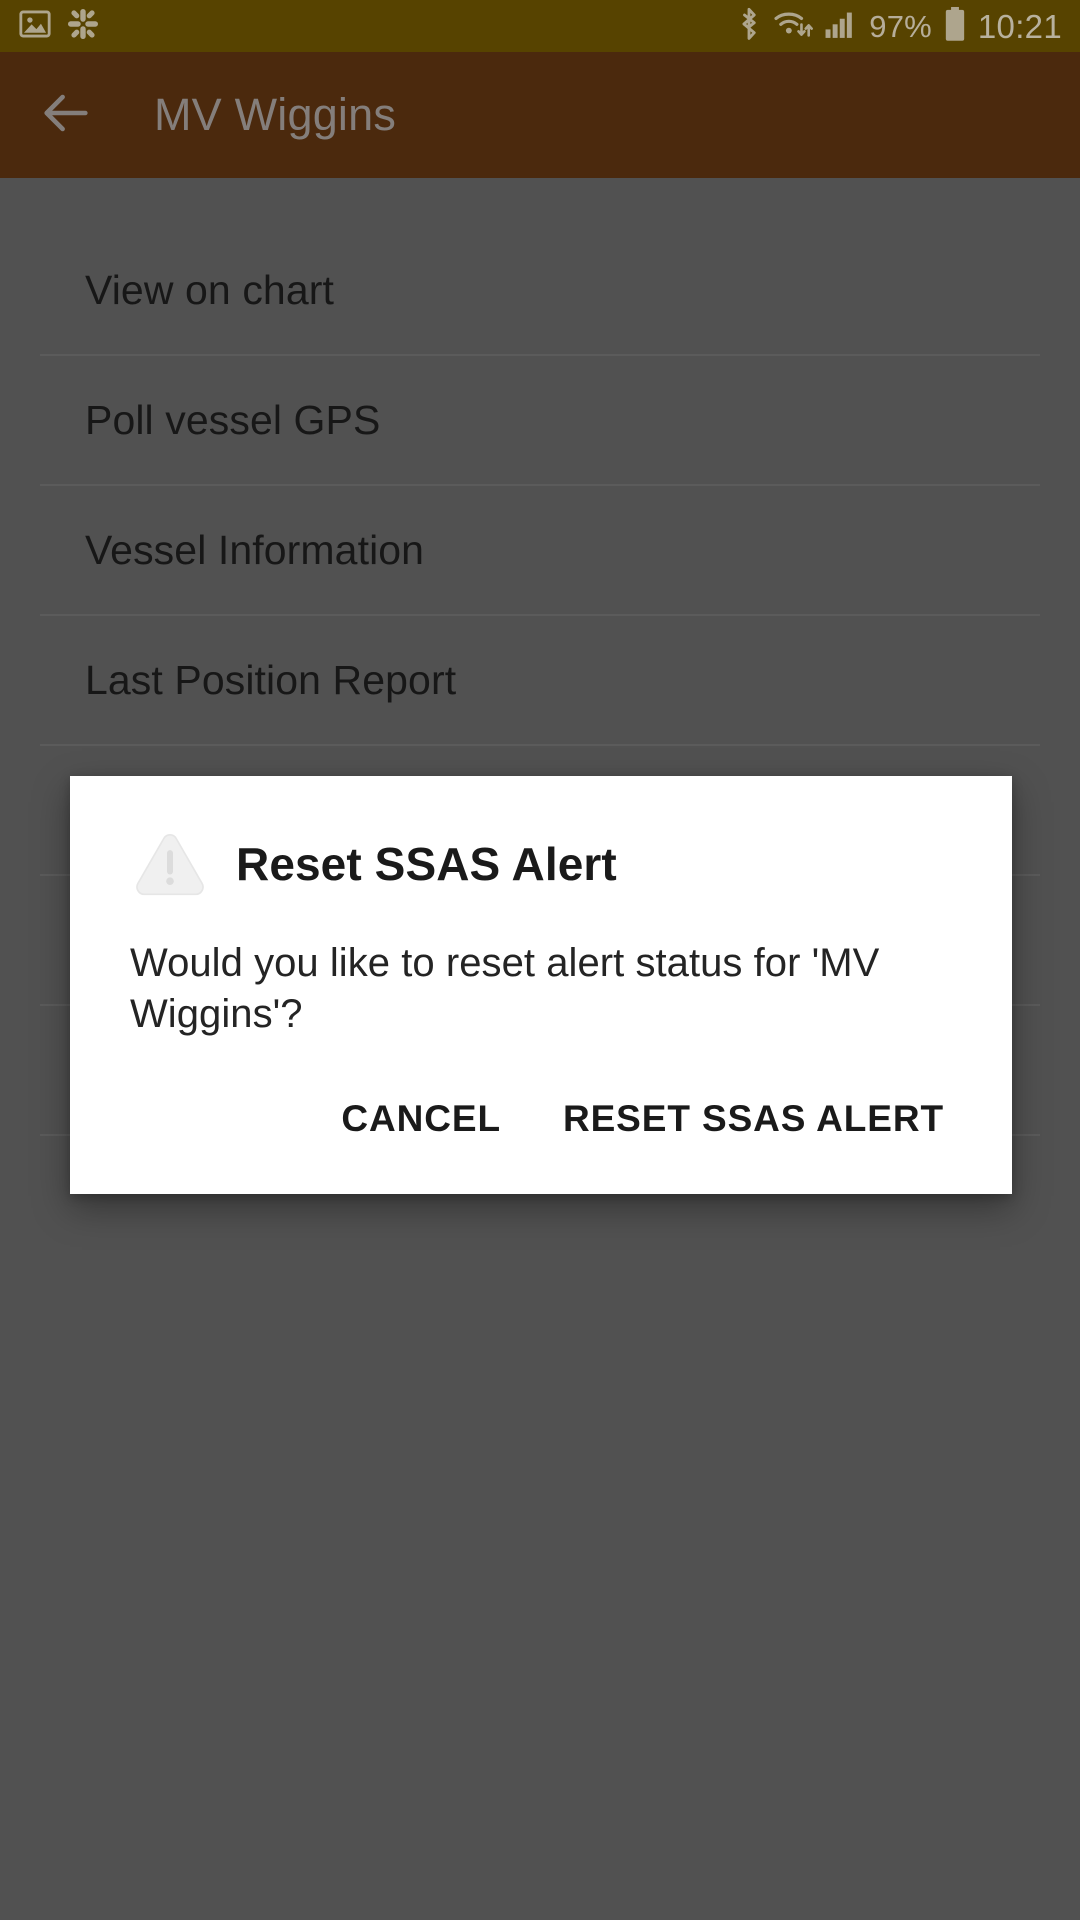 Image resolution: width=1080 pixels, height=1920 pixels. I want to click on app-bar: MV Wiggins, so click(540, 115).